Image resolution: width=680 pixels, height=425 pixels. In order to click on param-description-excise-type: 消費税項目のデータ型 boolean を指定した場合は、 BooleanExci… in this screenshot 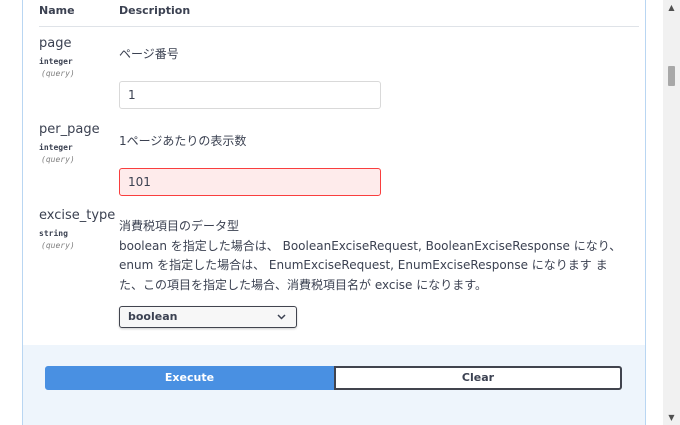, I will do `click(370, 256)`.